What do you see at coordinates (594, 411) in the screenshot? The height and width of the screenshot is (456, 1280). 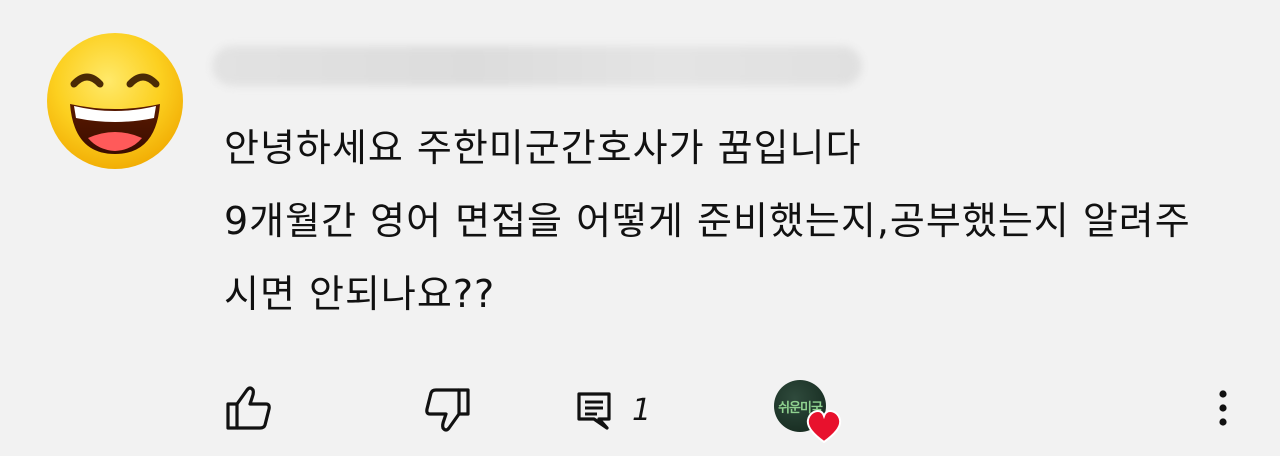 I see `comment-icon` at bounding box center [594, 411].